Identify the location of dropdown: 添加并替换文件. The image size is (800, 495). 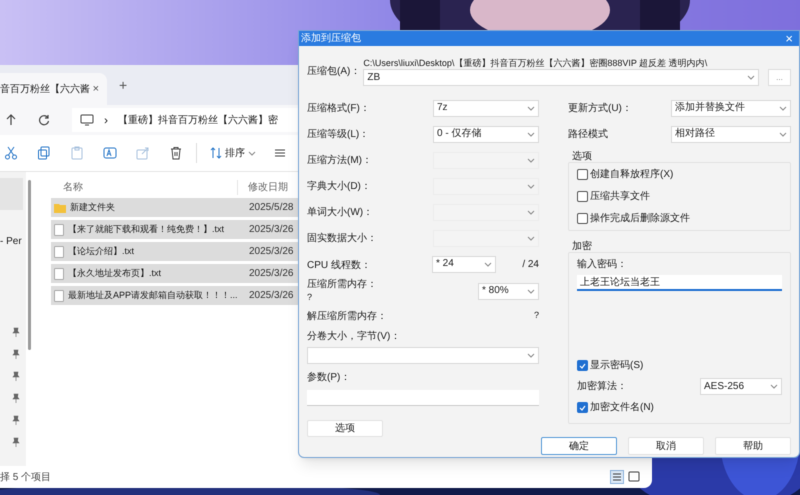
(731, 108).